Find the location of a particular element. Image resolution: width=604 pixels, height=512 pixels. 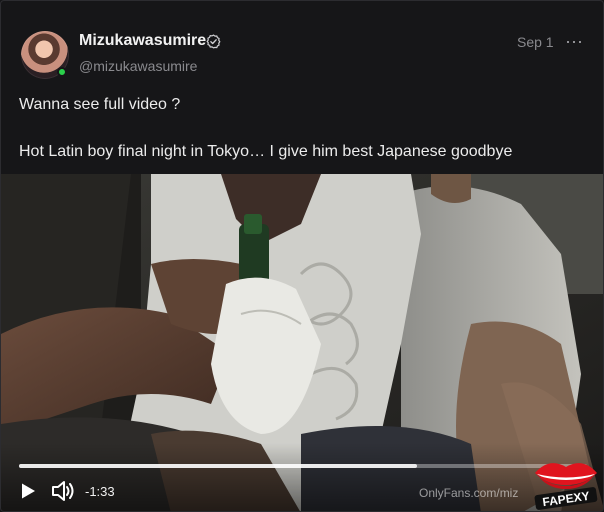

video-progress-bar is located at coordinates (303, 466).